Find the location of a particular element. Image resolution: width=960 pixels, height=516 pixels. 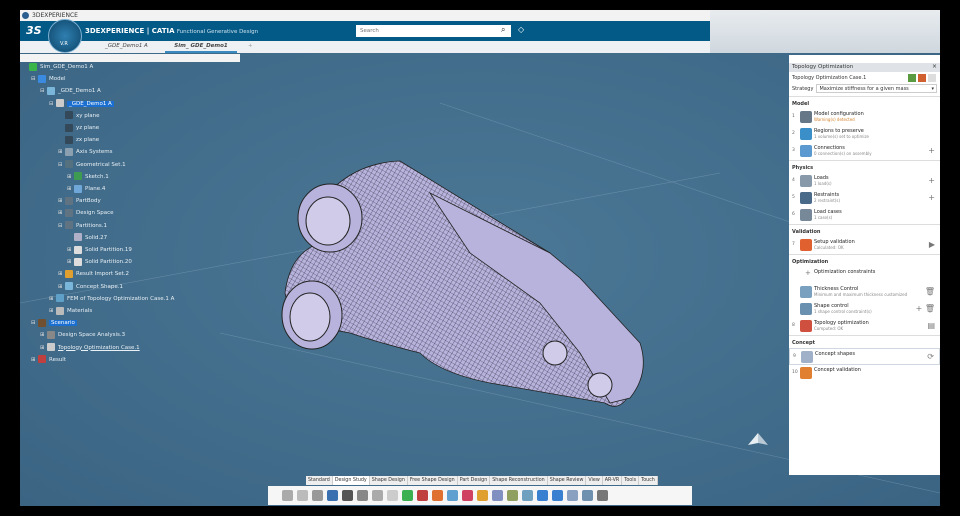

panel-row: 6 Load cases 1 case(s) is located at coordinates (864, 215).